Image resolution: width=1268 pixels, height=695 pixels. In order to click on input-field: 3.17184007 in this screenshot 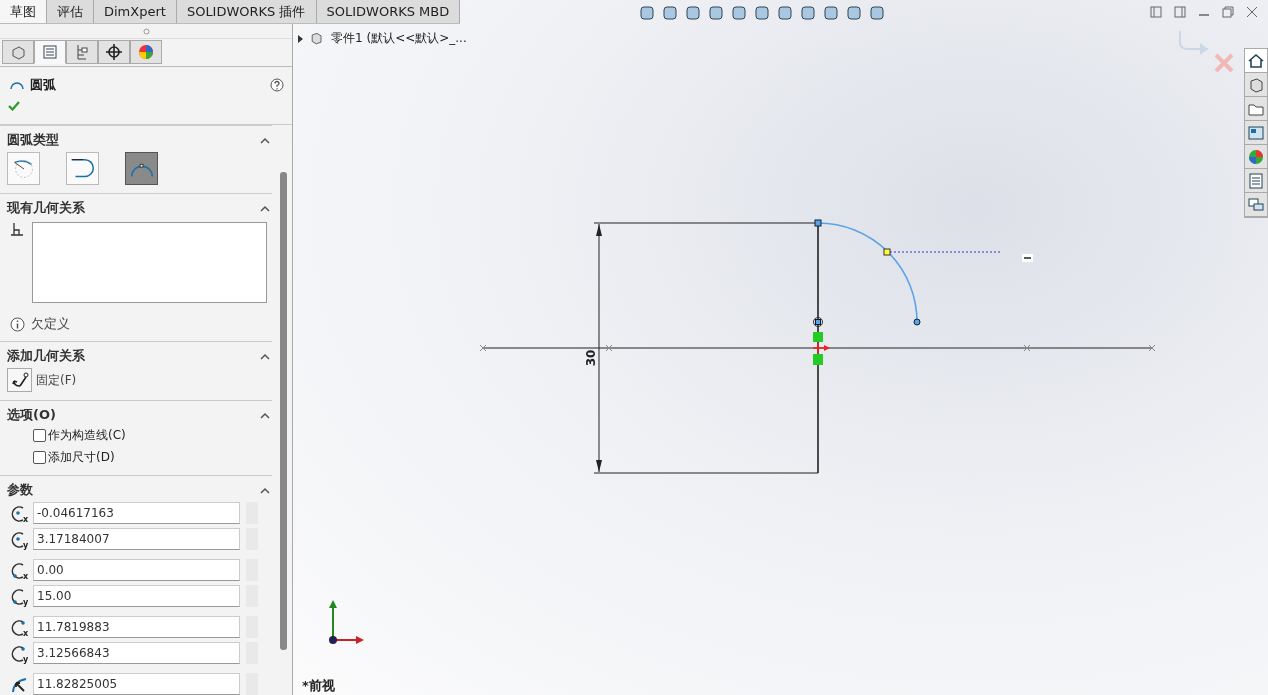, I will do `click(136, 539)`.